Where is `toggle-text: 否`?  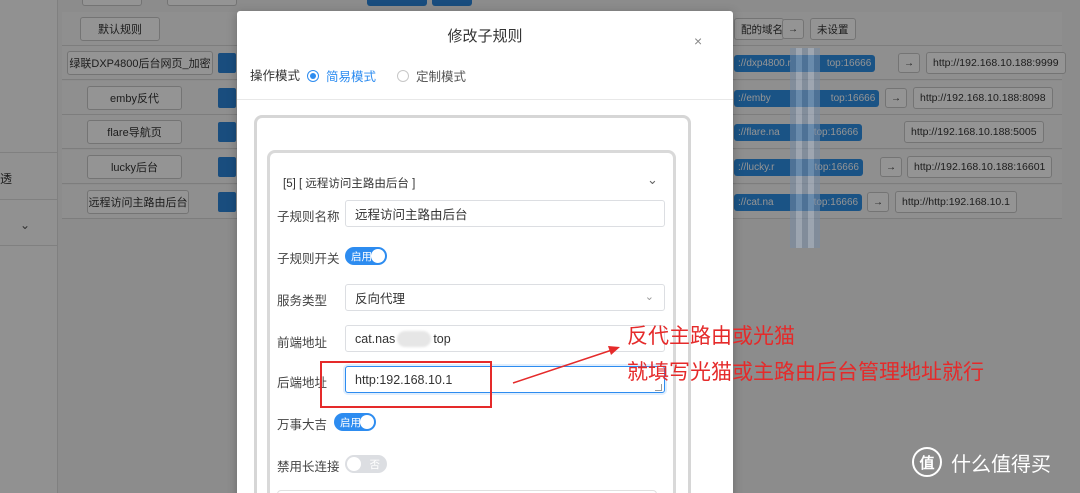 toggle-text: 否 is located at coordinates (375, 465).